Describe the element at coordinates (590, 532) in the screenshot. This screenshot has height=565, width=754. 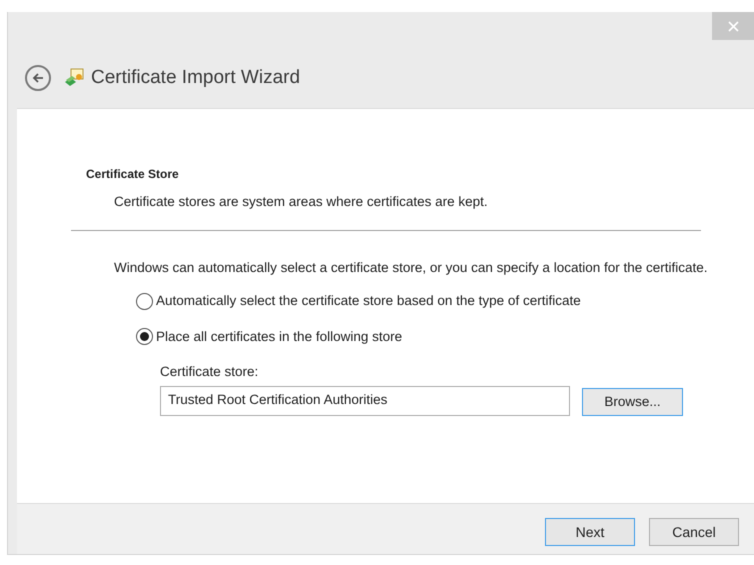
I see `footer-button: Next` at that location.